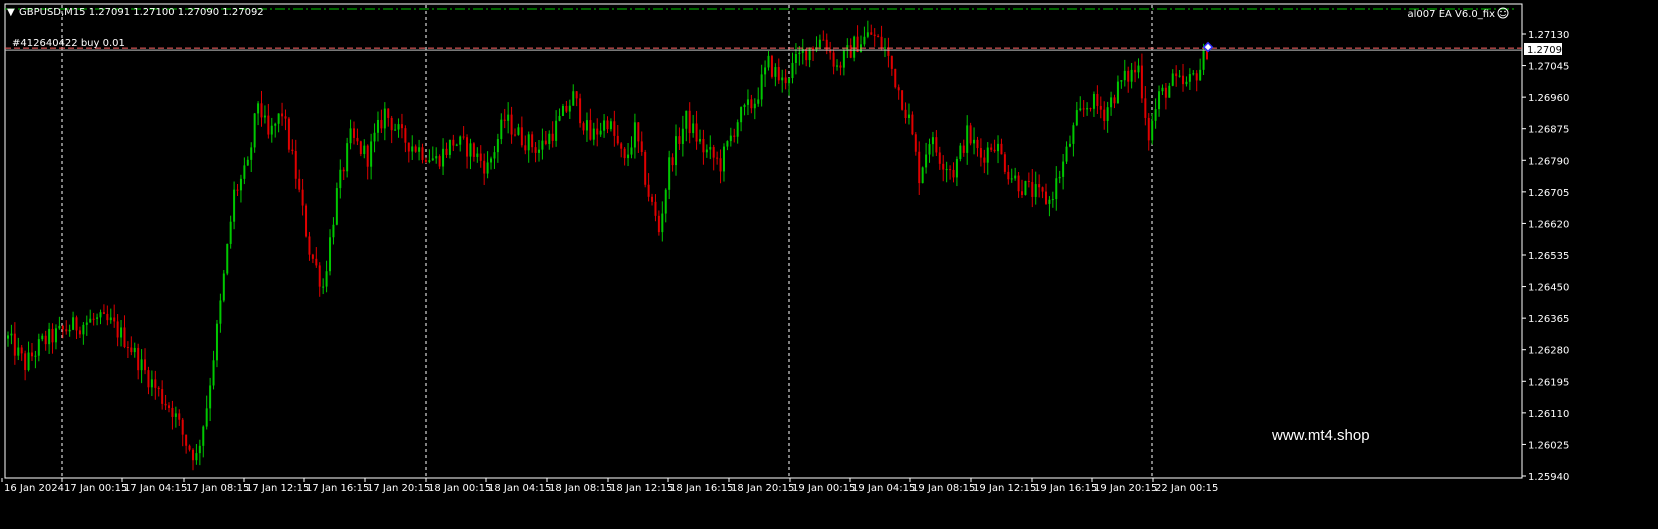  I want to click on y-tick-label: 1.26620, so click(1548, 224).